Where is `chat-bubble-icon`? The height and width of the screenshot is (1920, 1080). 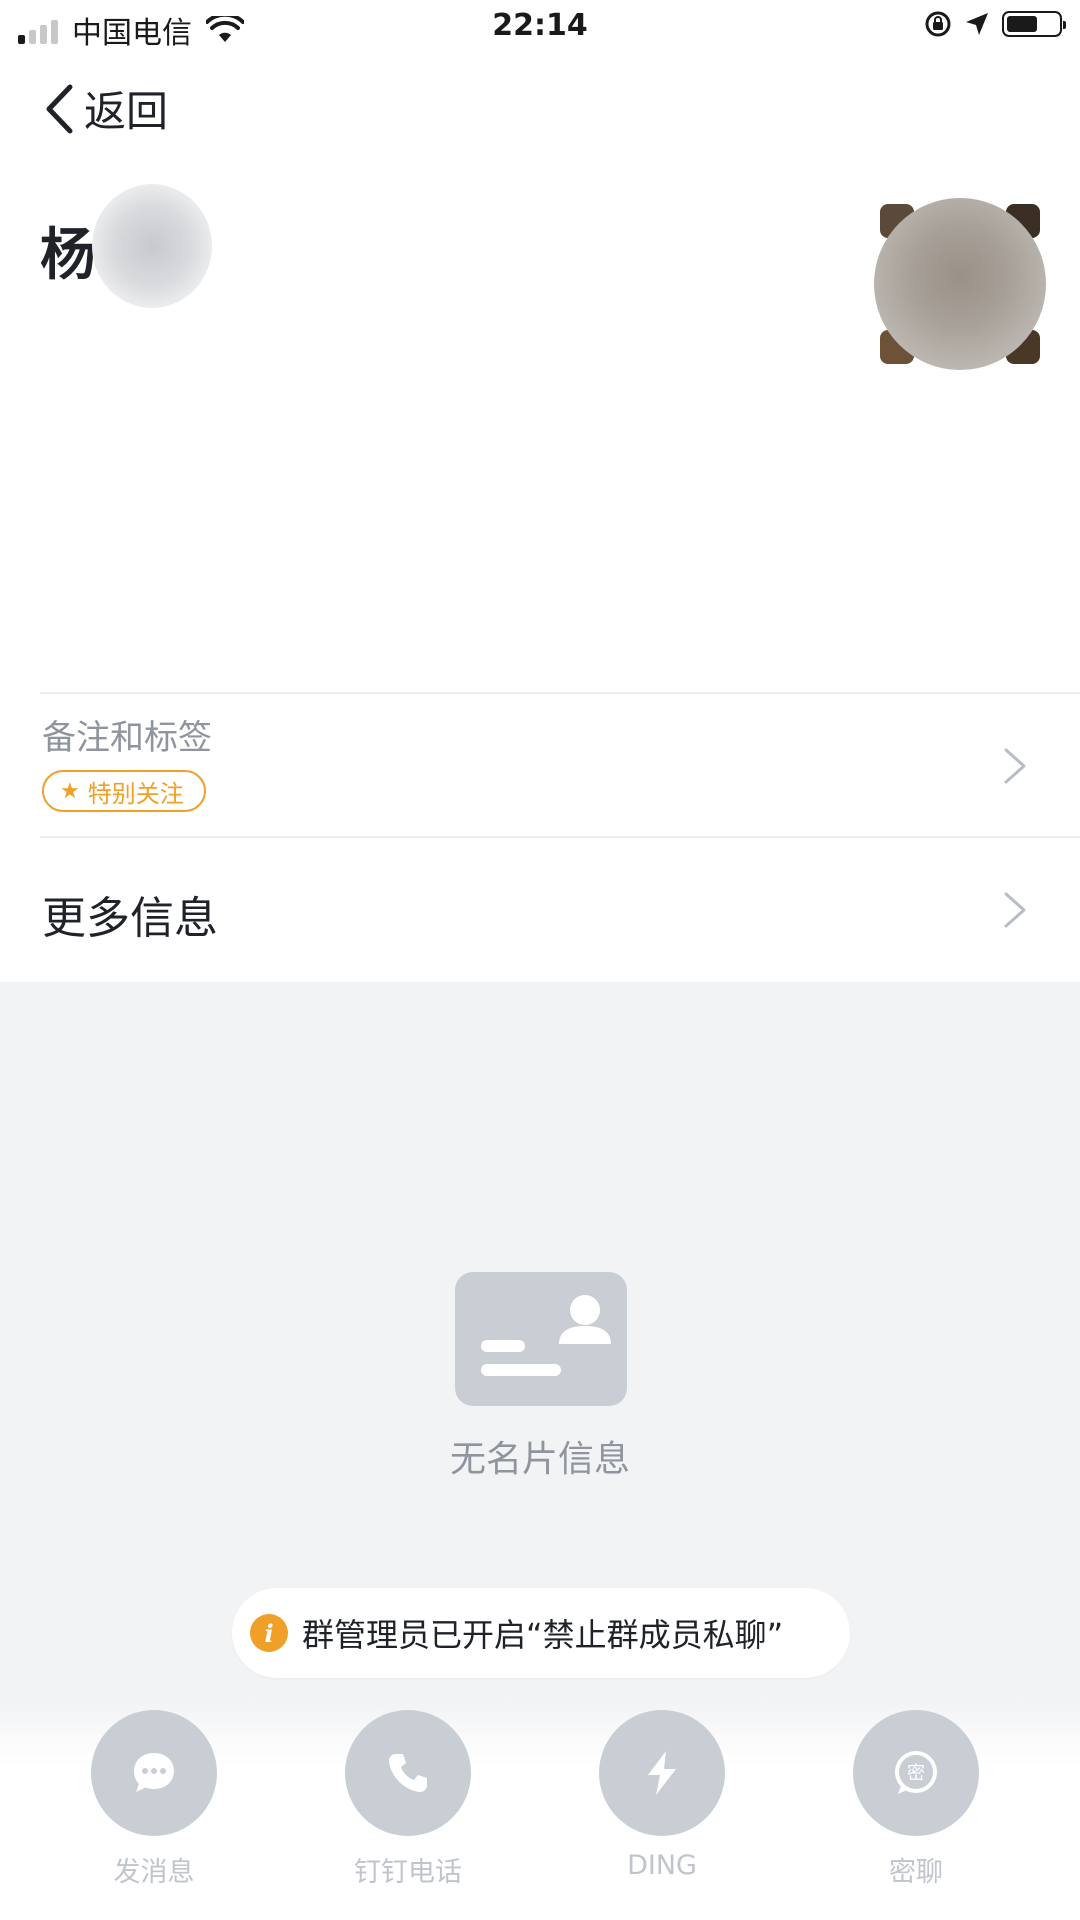
chat-bubble-icon is located at coordinates (154, 1772).